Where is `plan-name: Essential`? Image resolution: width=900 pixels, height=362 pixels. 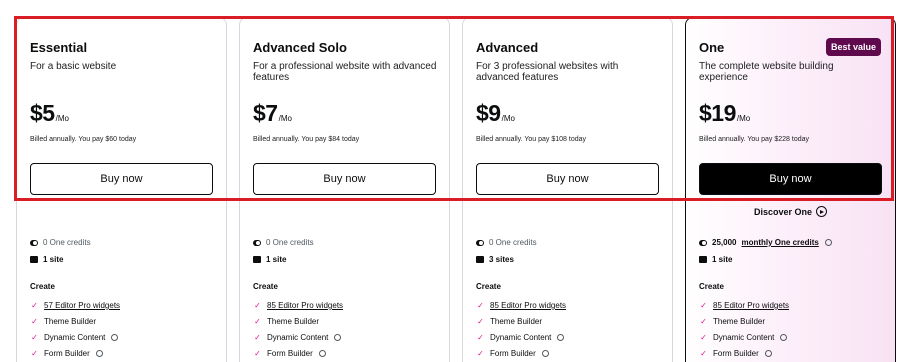 plan-name: Essential is located at coordinates (59, 47).